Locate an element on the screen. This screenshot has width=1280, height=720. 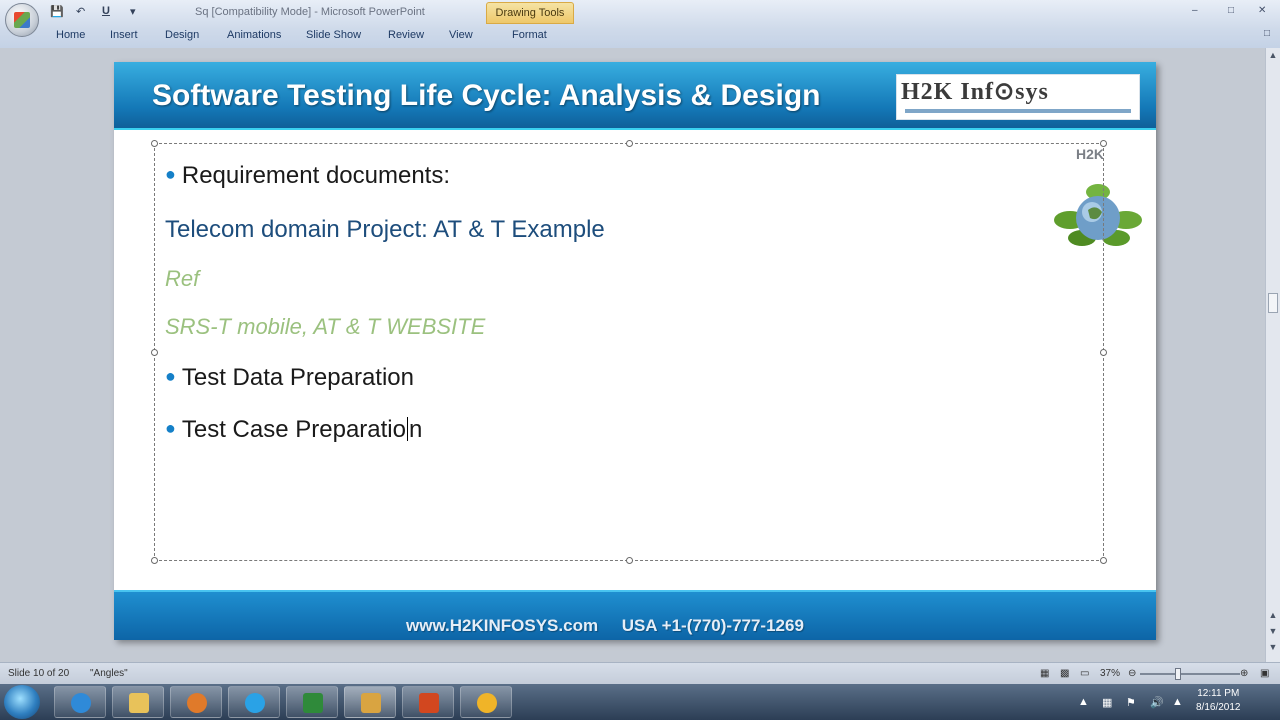
show-hidden-icons: ▲ is located at coordinates (1083, 702).